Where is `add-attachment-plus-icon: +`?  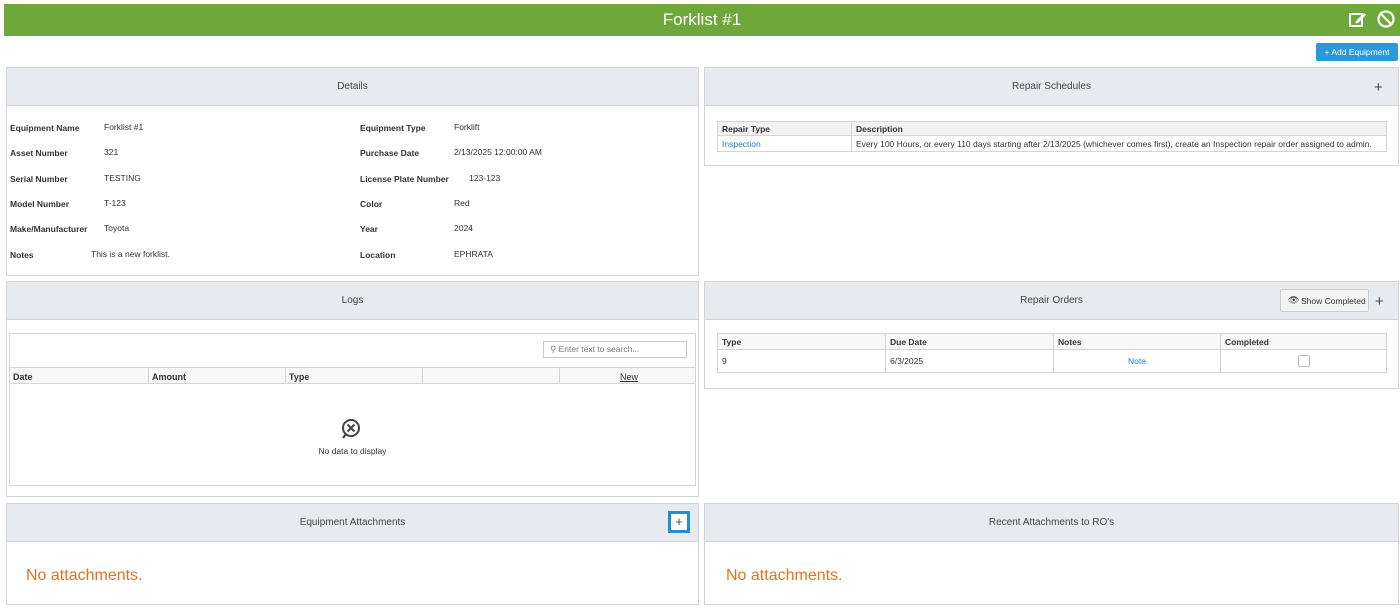 add-attachment-plus-icon: + is located at coordinates (679, 522).